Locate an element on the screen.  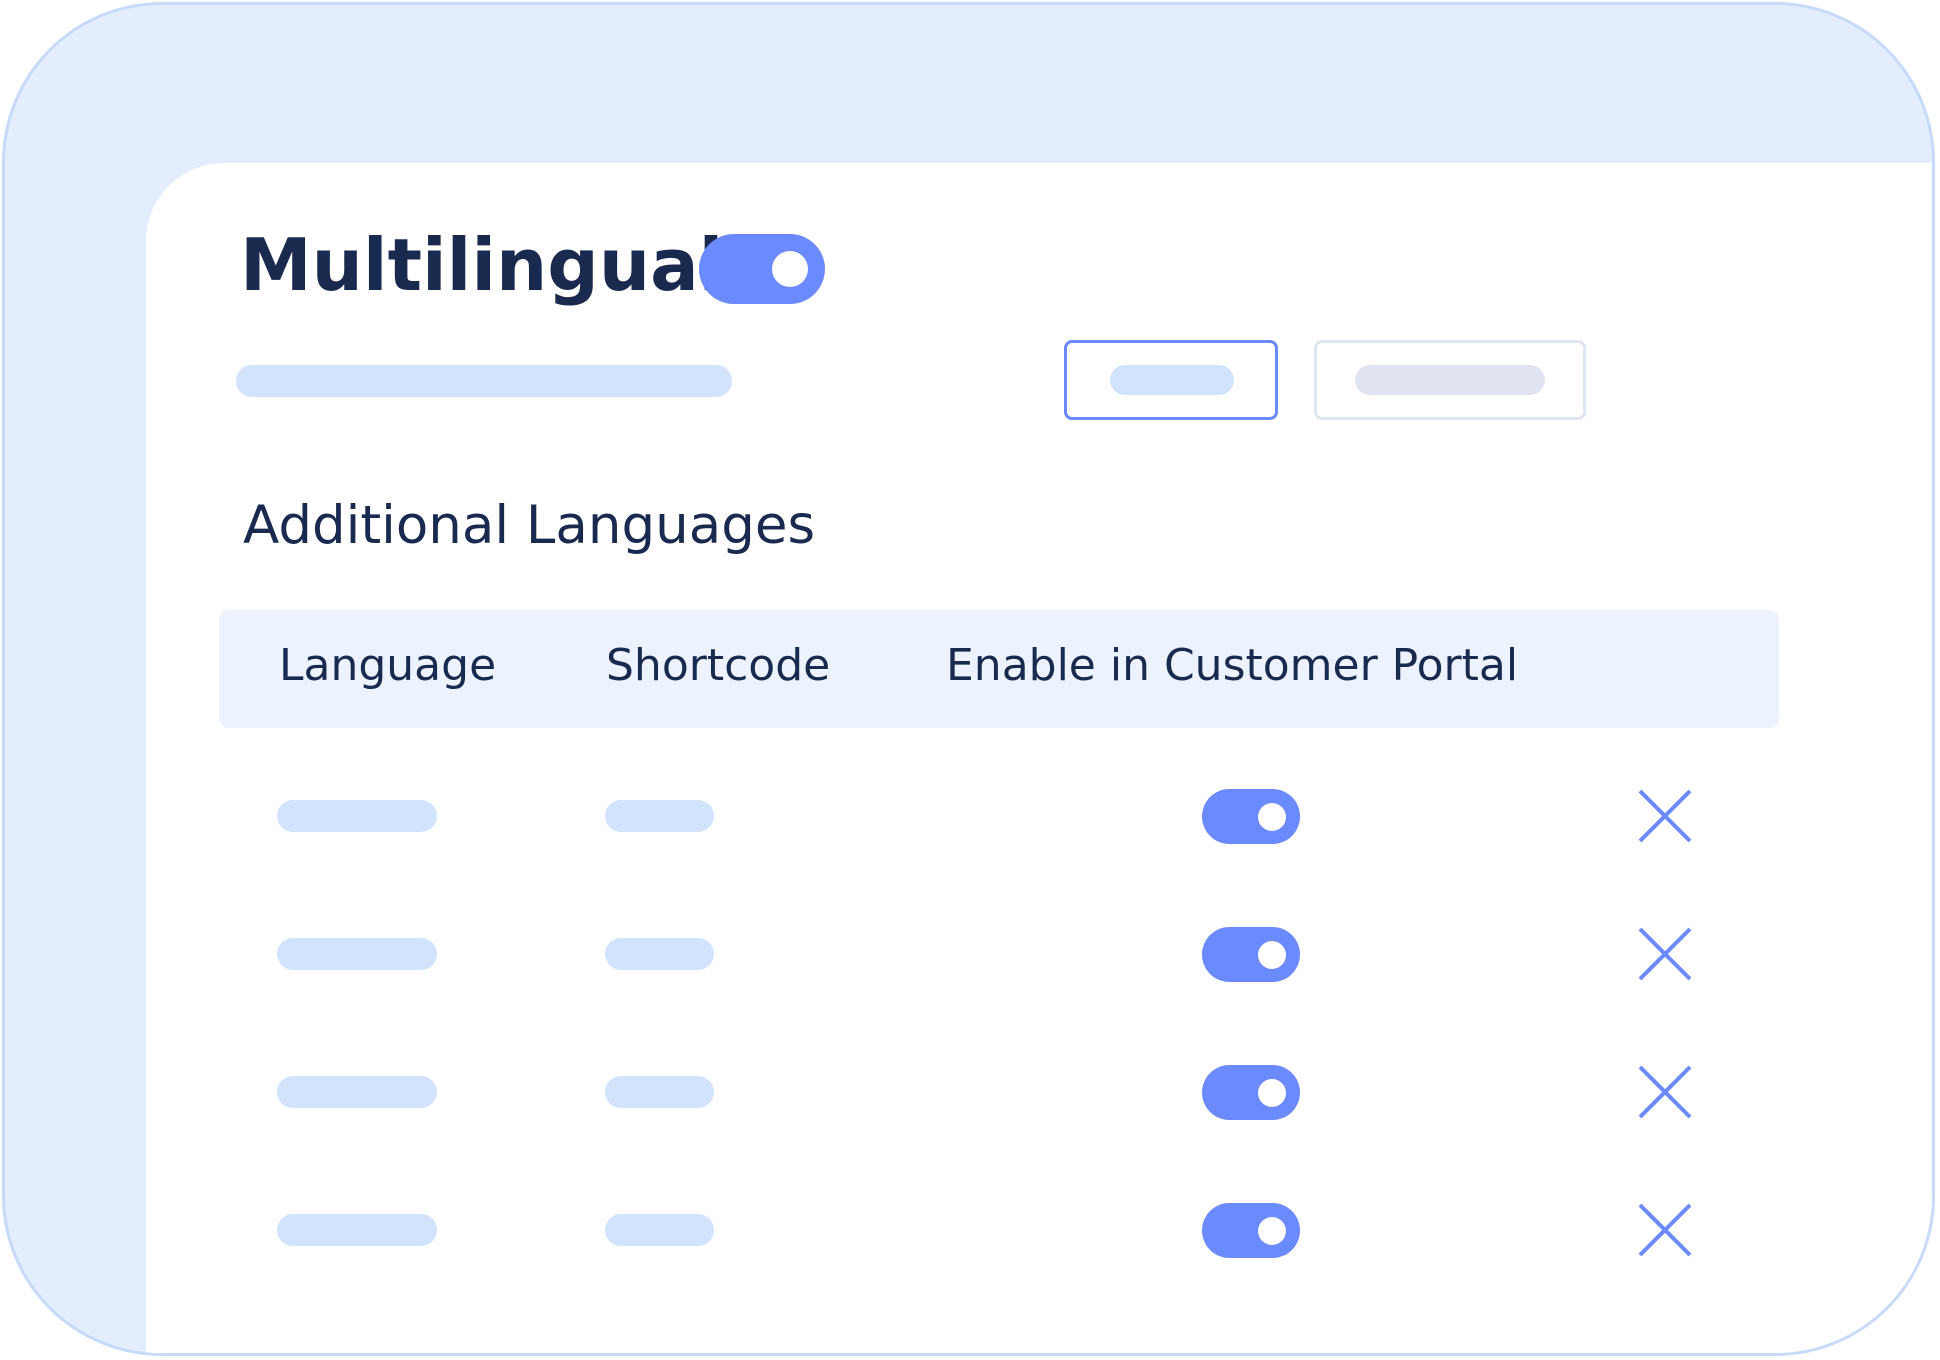
column-header-language: Language is located at coordinates (388, 665).